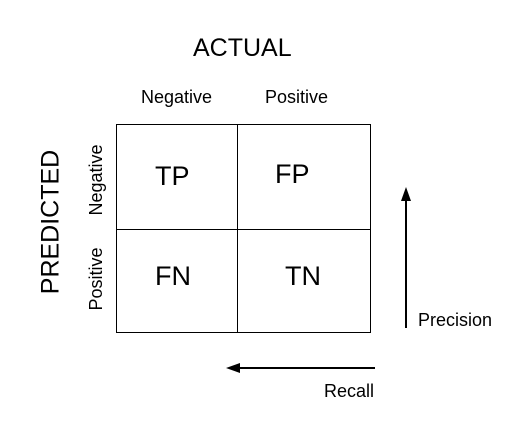 The image size is (518, 426). I want to click on column-header-positive: Positive, so click(297, 97).